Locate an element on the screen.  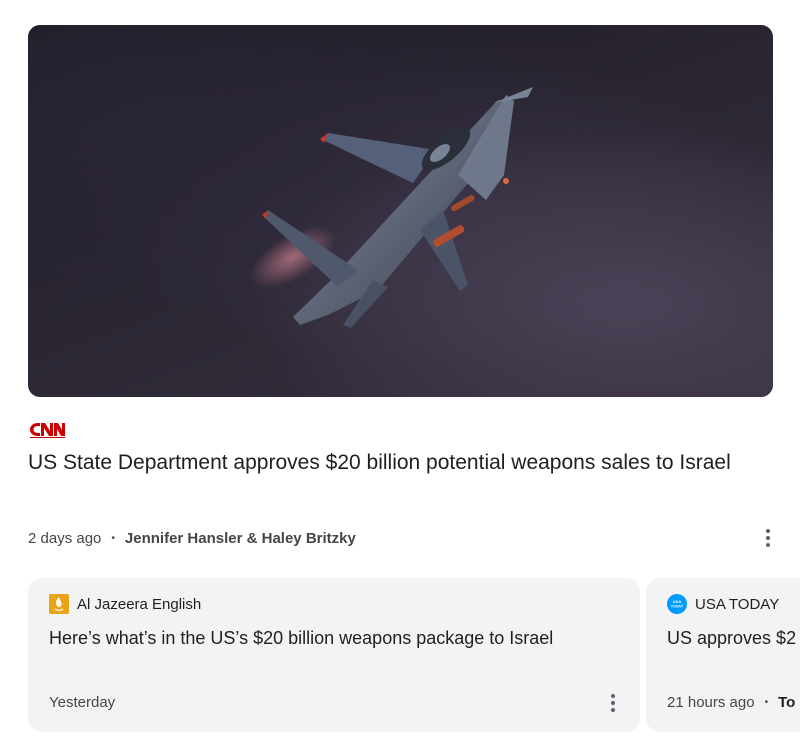
card-more-button is located at coordinates (613, 703).